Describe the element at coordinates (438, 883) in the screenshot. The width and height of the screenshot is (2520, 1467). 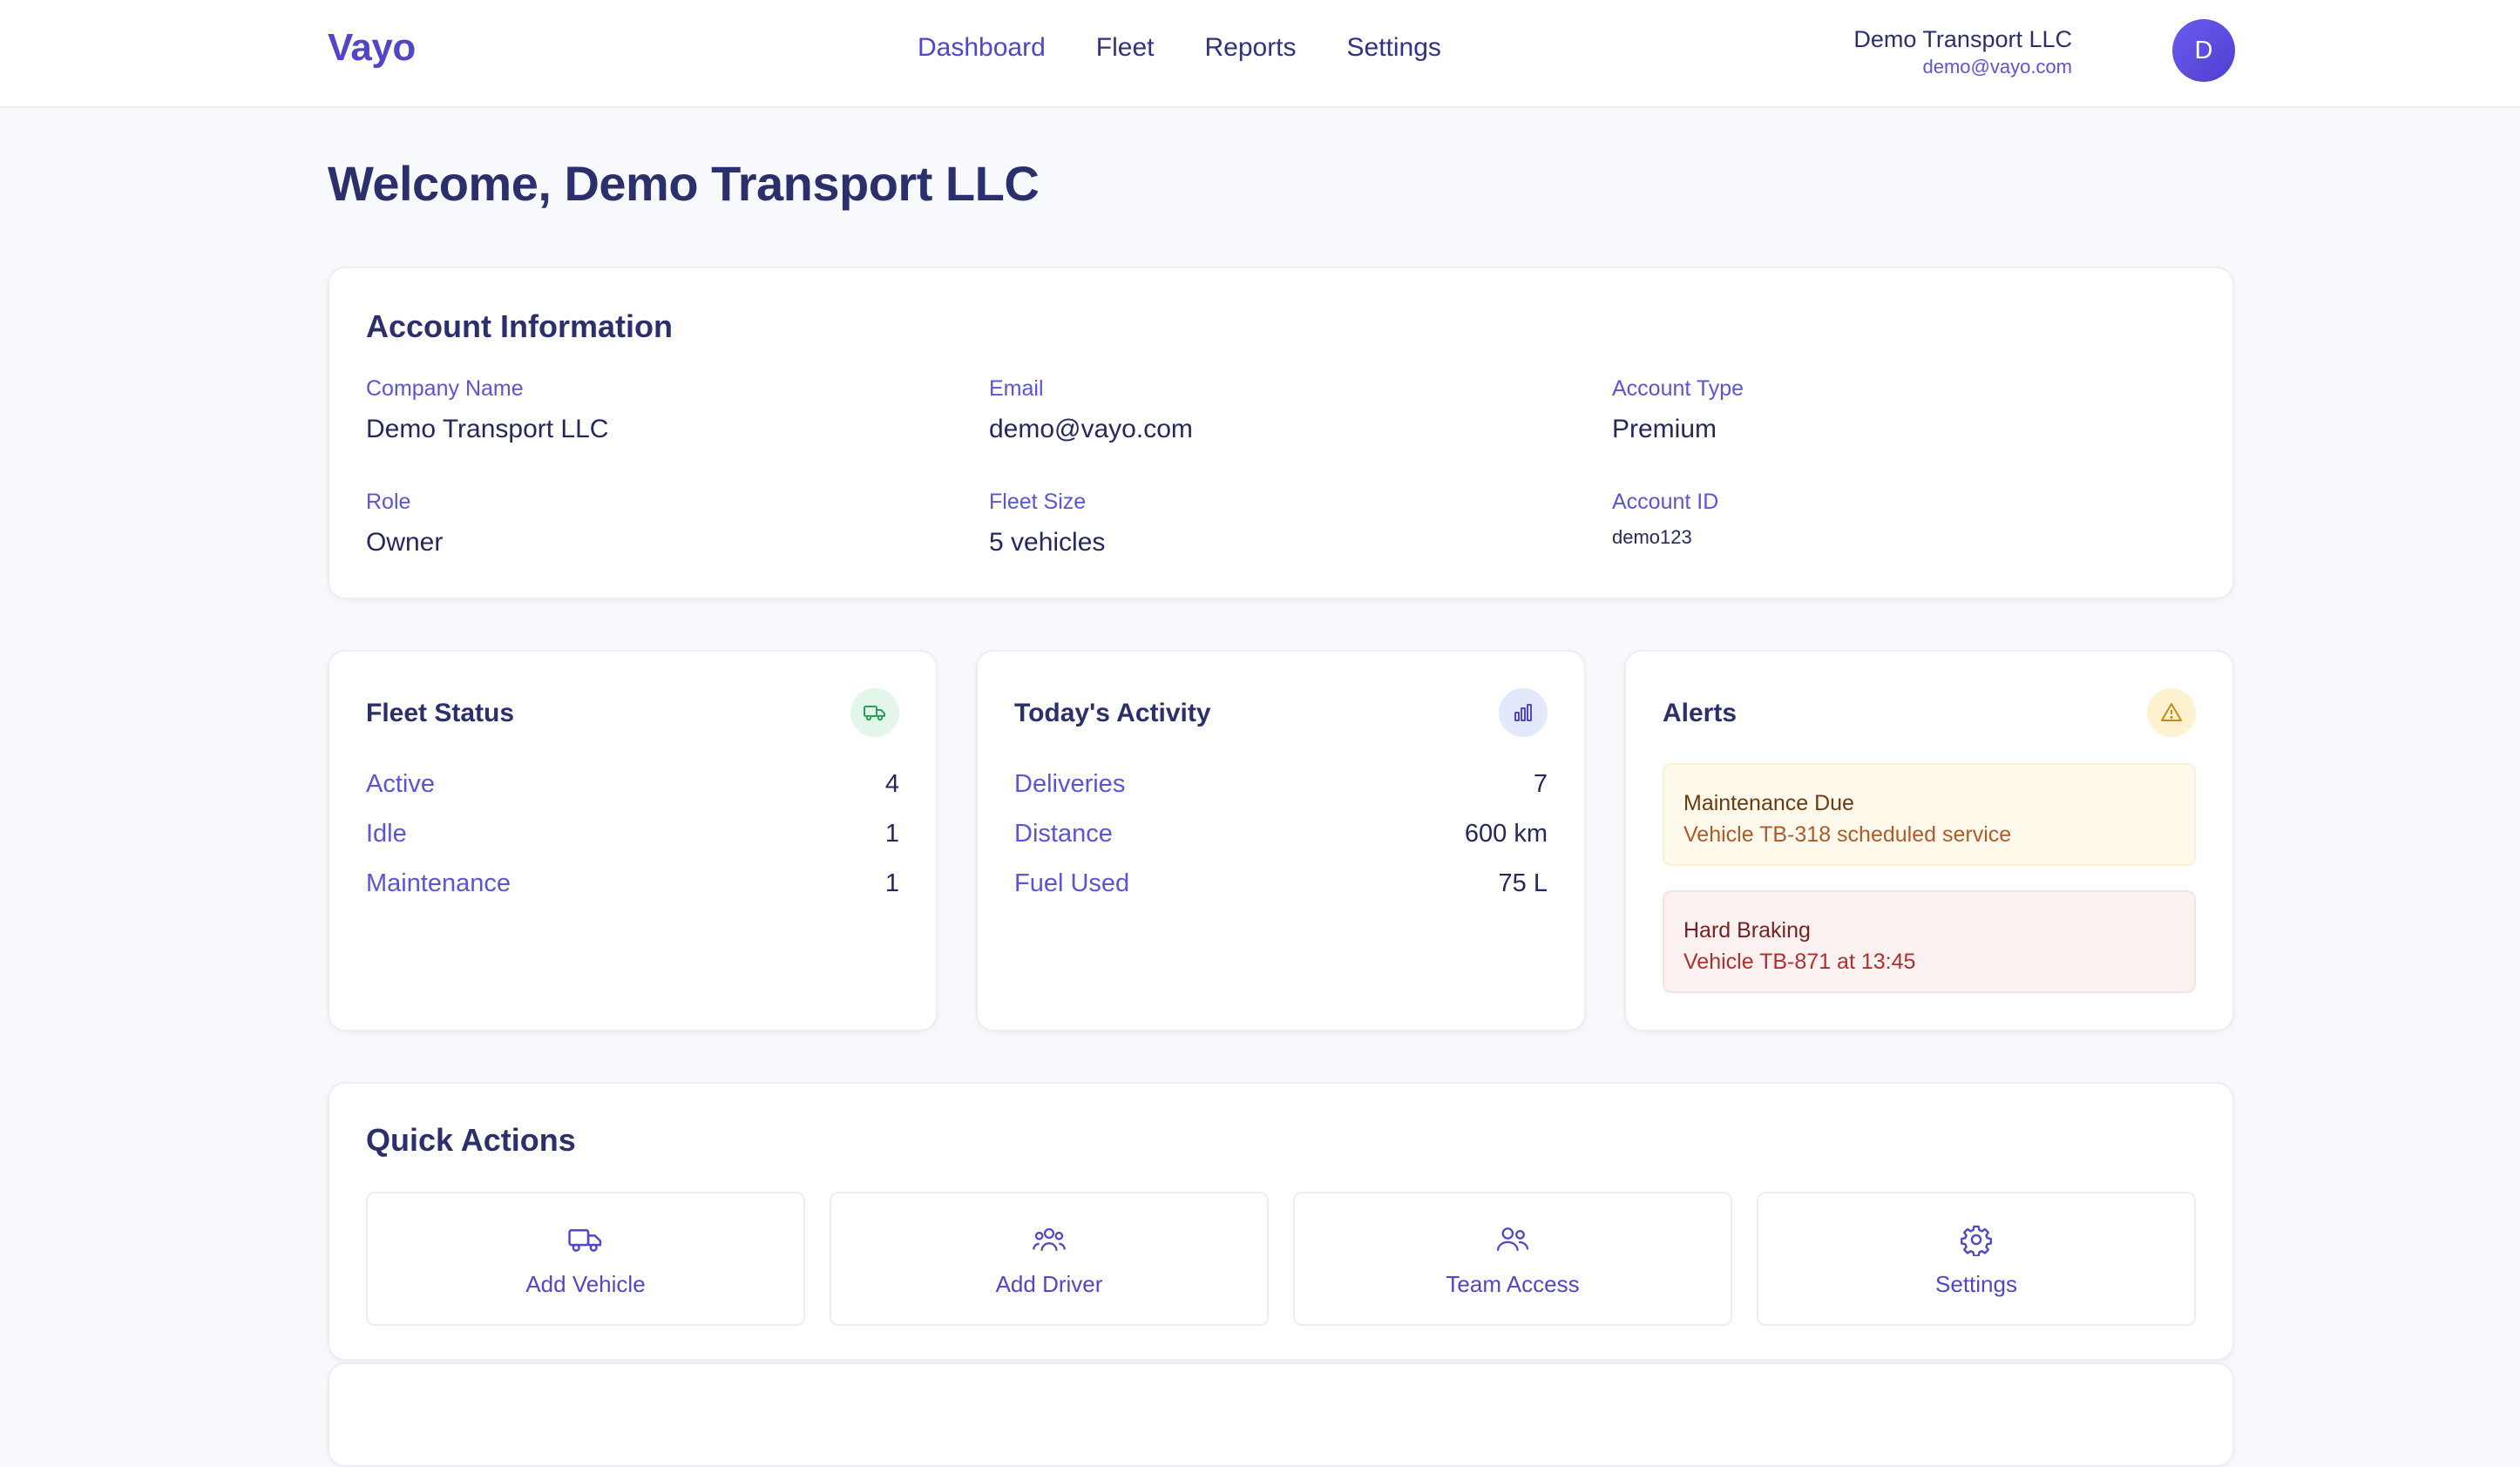
I see `fleet-maintenance-label: Maintenance` at that location.